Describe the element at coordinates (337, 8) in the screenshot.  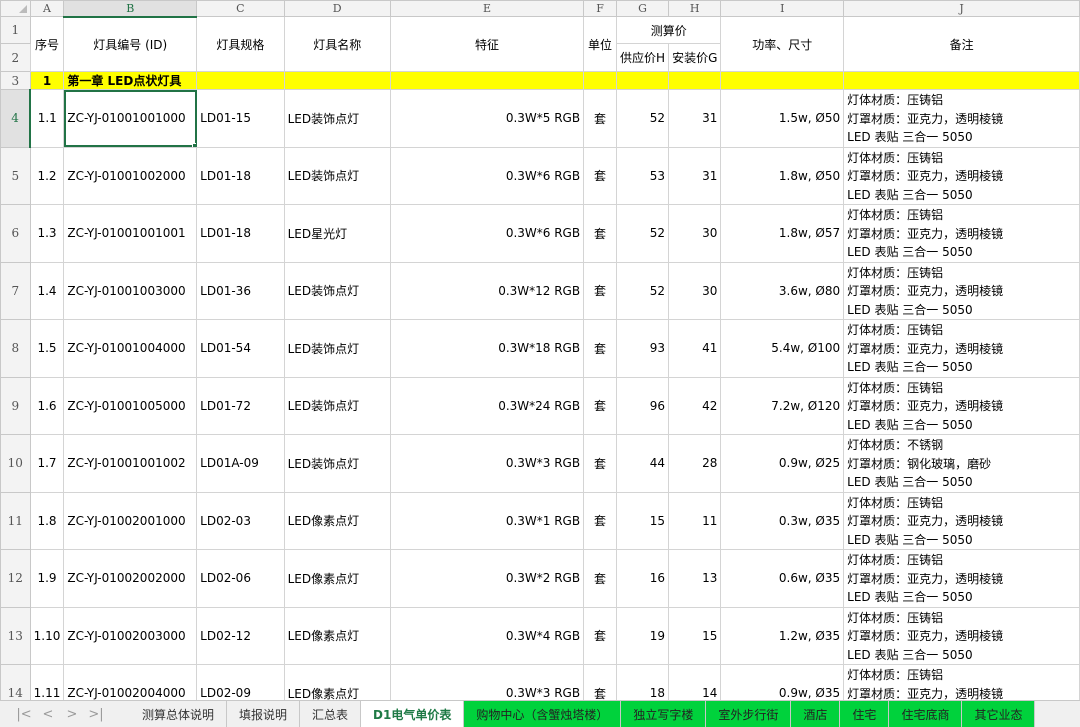
I see `column-header-d: D` at that location.